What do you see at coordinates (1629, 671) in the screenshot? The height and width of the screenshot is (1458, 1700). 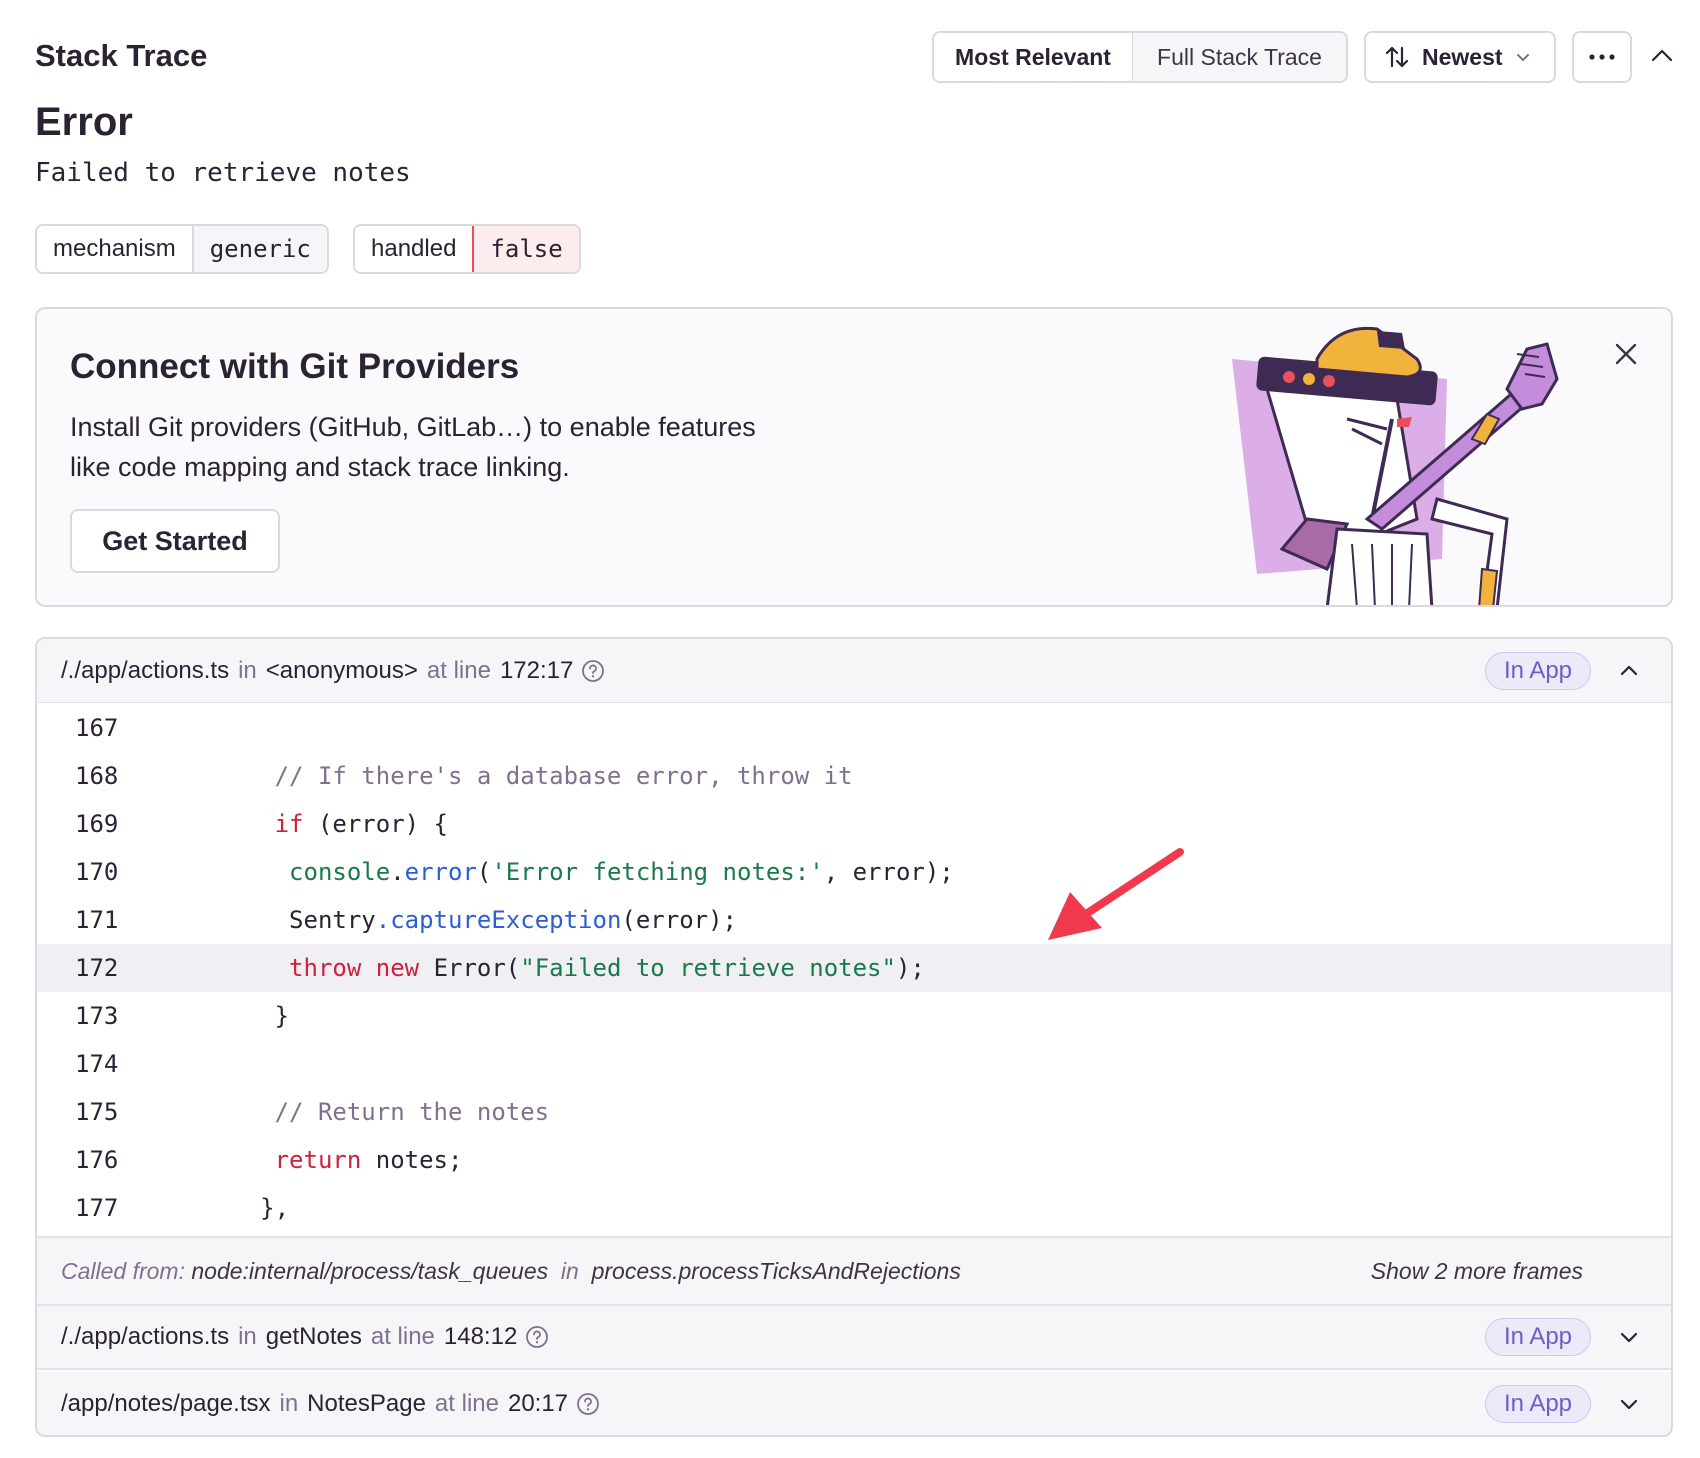 I see `chevron-up-icon` at bounding box center [1629, 671].